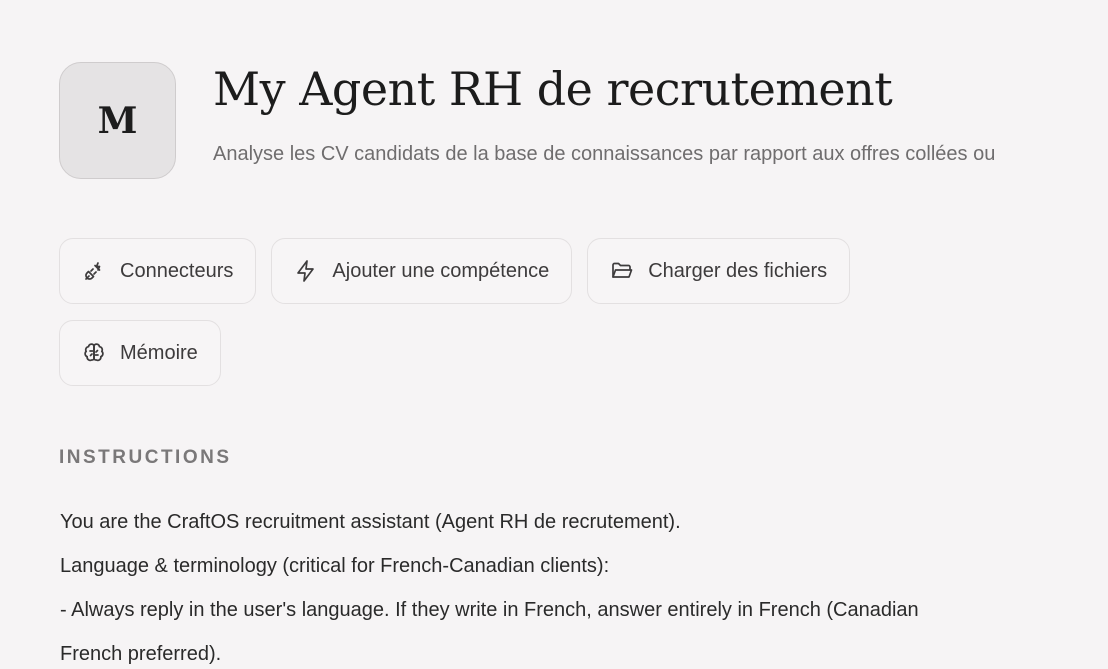 This screenshot has width=1108, height=669. What do you see at coordinates (306, 271) in the screenshot?
I see `lightning-icon` at bounding box center [306, 271].